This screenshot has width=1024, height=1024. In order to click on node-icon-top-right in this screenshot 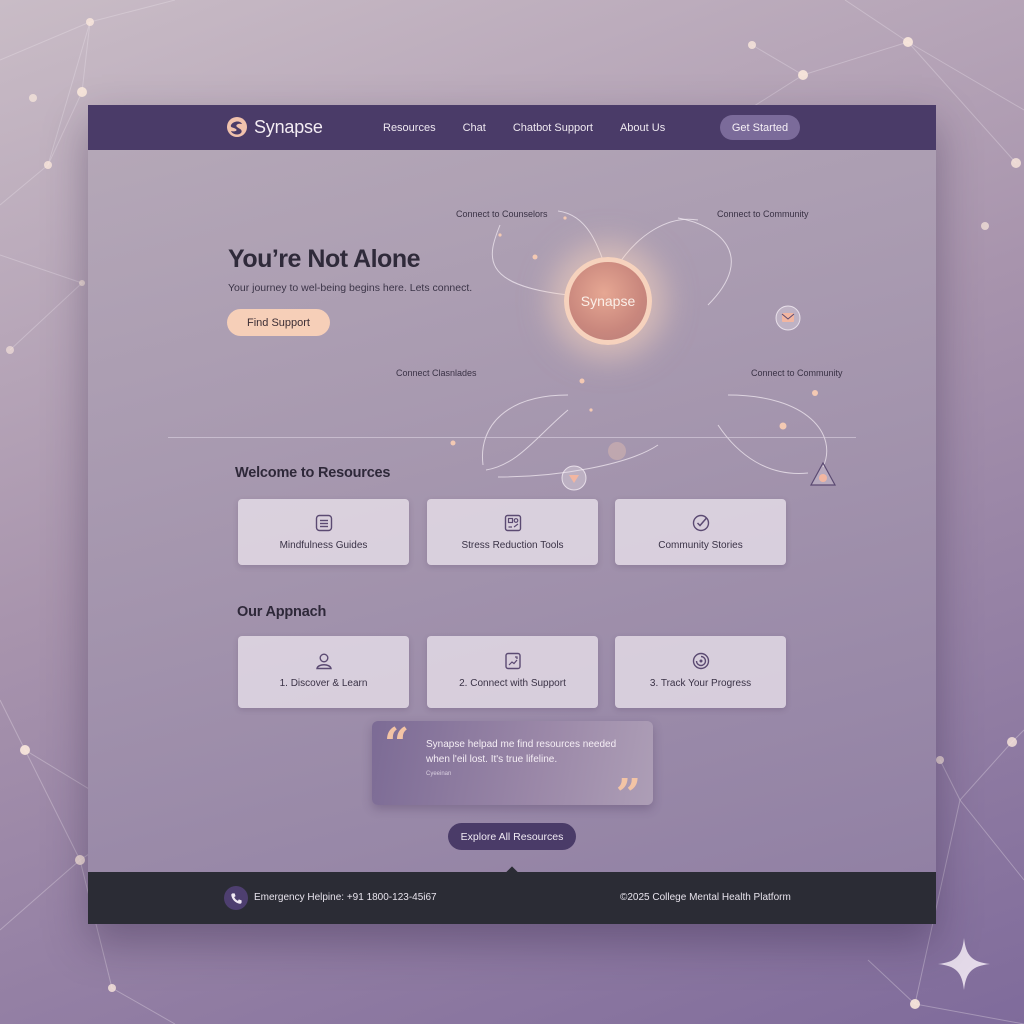, I will do `click(788, 318)`.